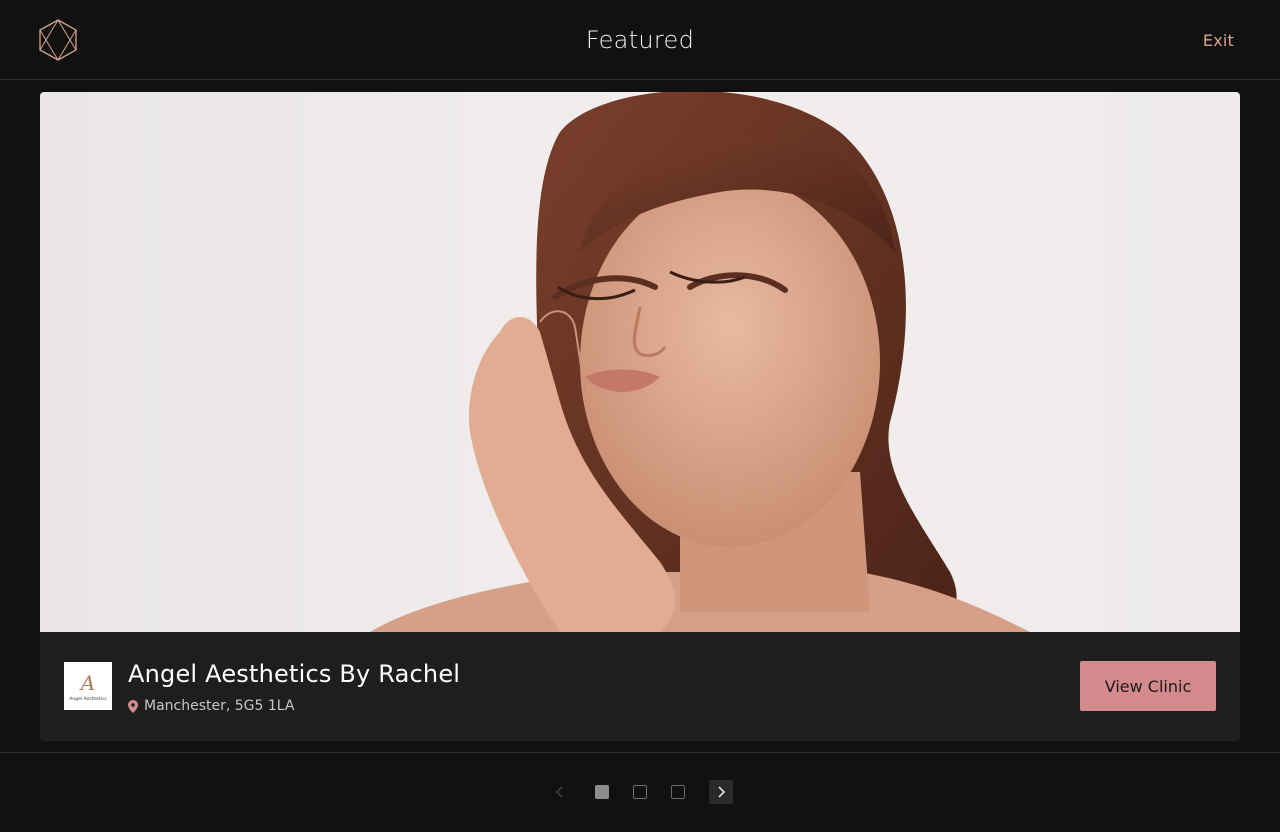 This screenshot has width=1280, height=832. Describe the element at coordinates (219, 706) in the screenshot. I see `location-text: Manchester, 5G5 1LA` at that location.